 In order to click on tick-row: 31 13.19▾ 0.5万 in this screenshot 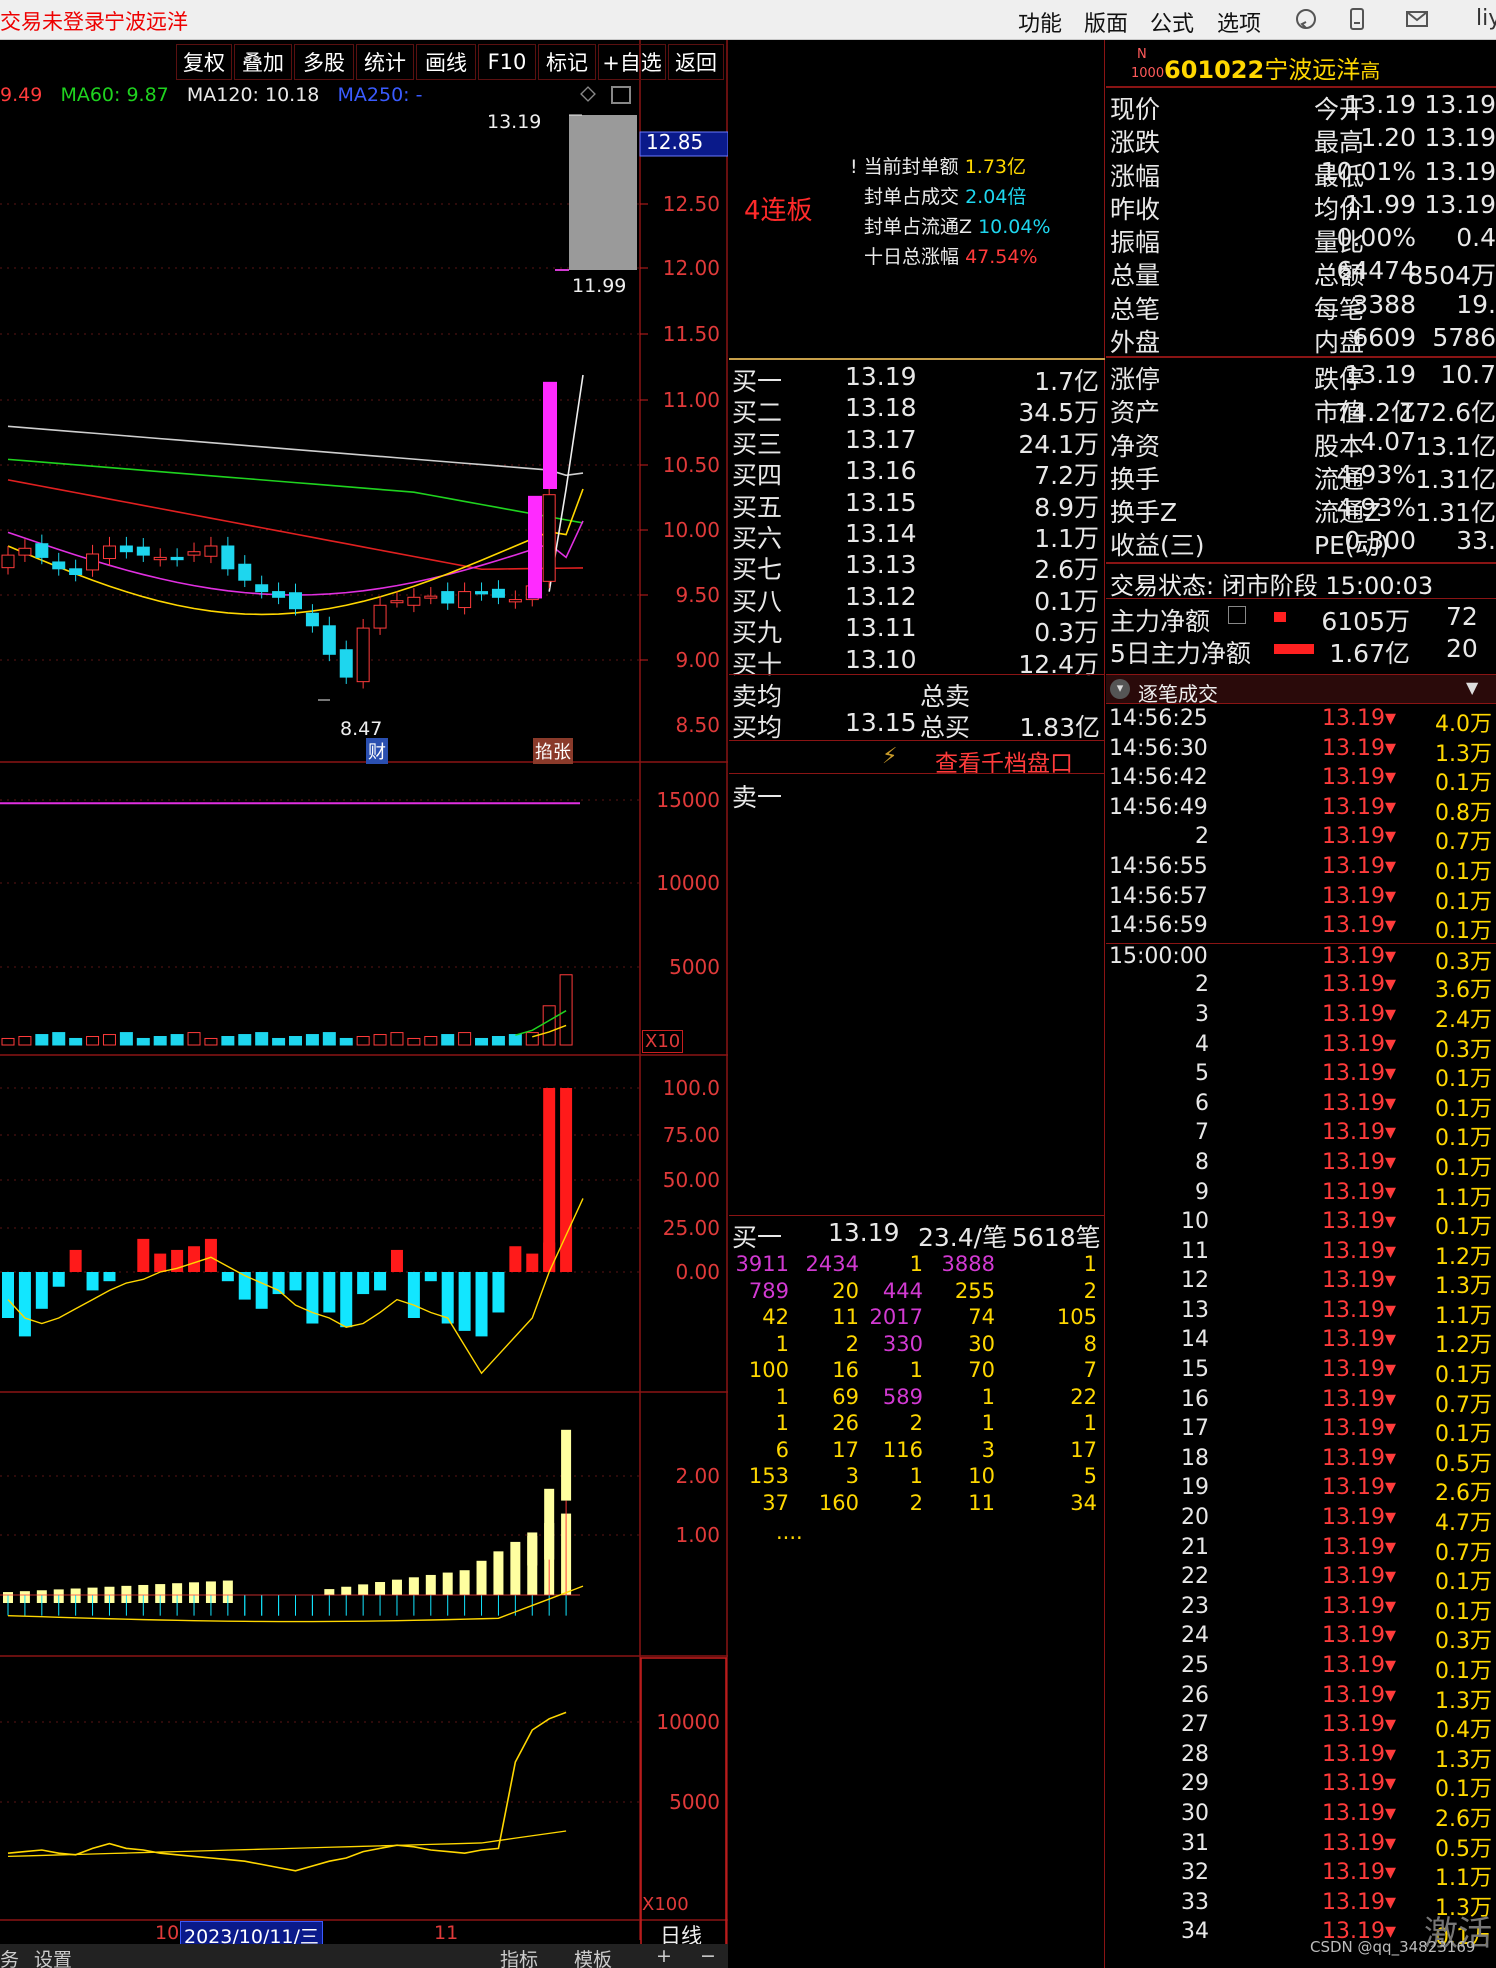, I will do `click(1301, 1846)`.